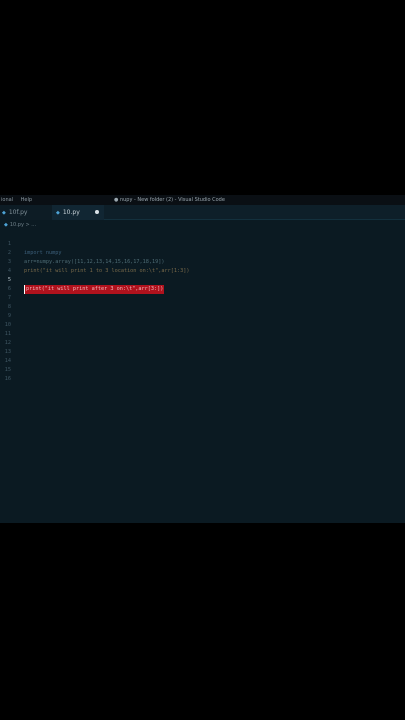 The image size is (405, 720). I want to click on code-line: 13, so click(202, 347).